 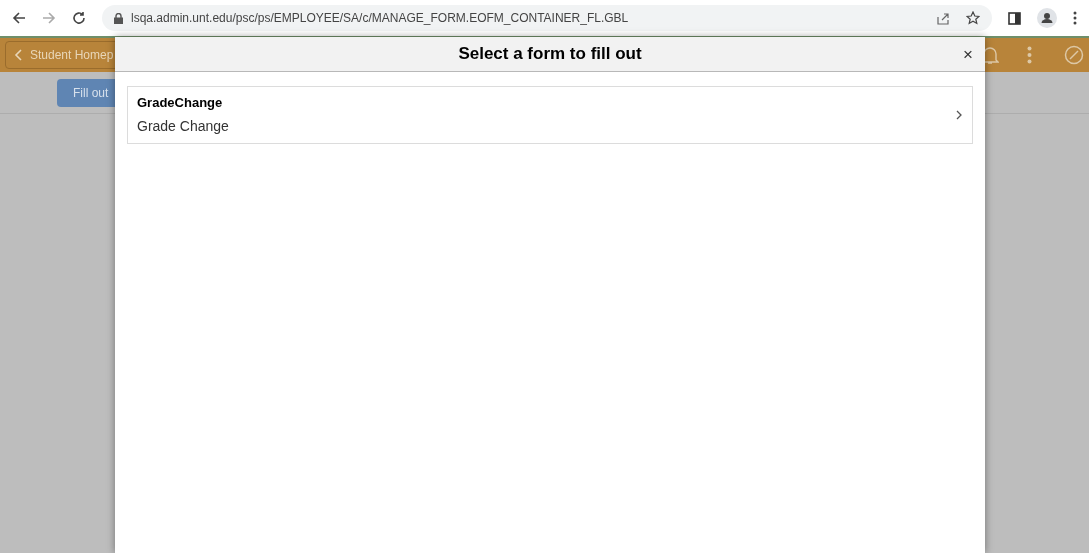 What do you see at coordinates (943, 18) in the screenshot?
I see `share-icon` at bounding box center [943, 18].